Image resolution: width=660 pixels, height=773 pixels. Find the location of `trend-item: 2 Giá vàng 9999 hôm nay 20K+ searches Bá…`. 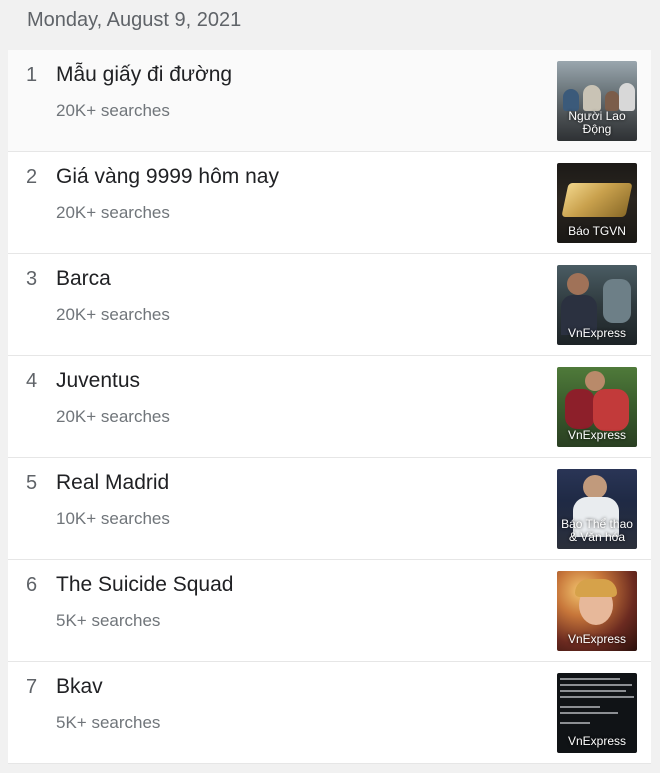

trend-item: 2 Giá vàng 9999 hôm nay 20K+ searches Bá… is located at coordinates (329, 203).